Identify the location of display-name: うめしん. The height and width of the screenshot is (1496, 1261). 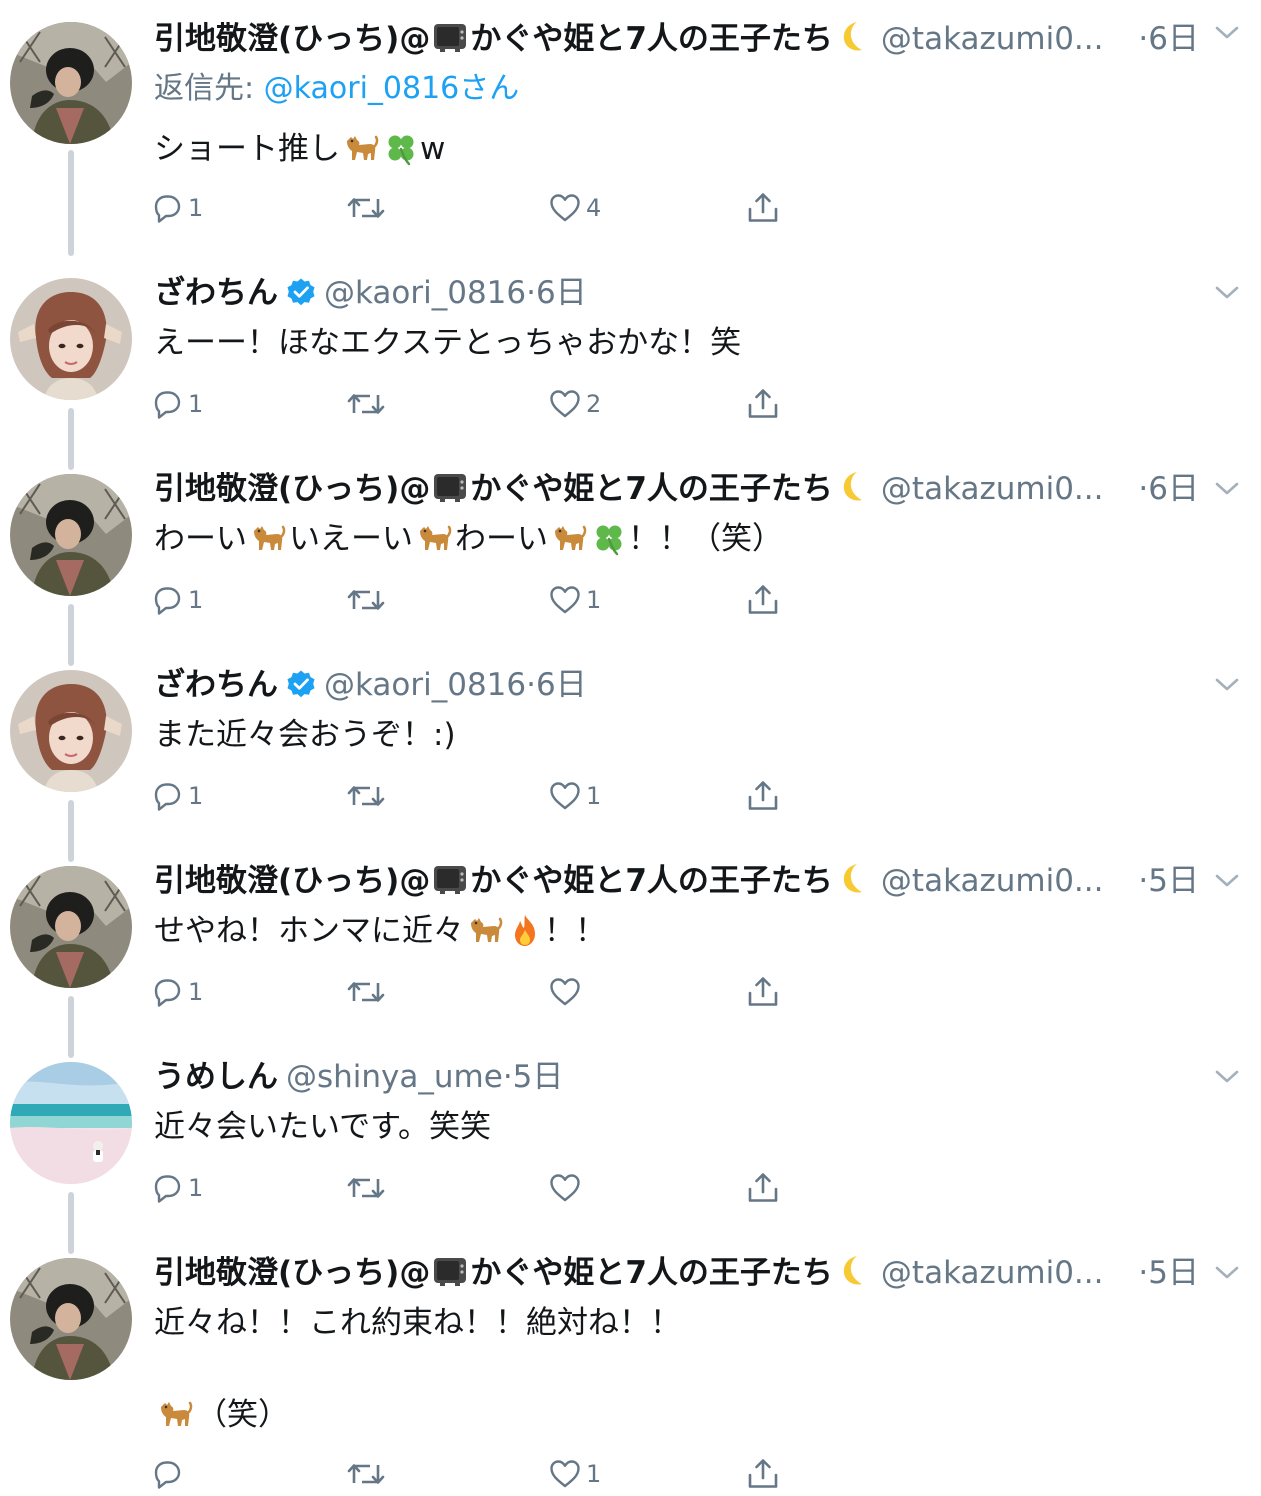
(216, 1077).